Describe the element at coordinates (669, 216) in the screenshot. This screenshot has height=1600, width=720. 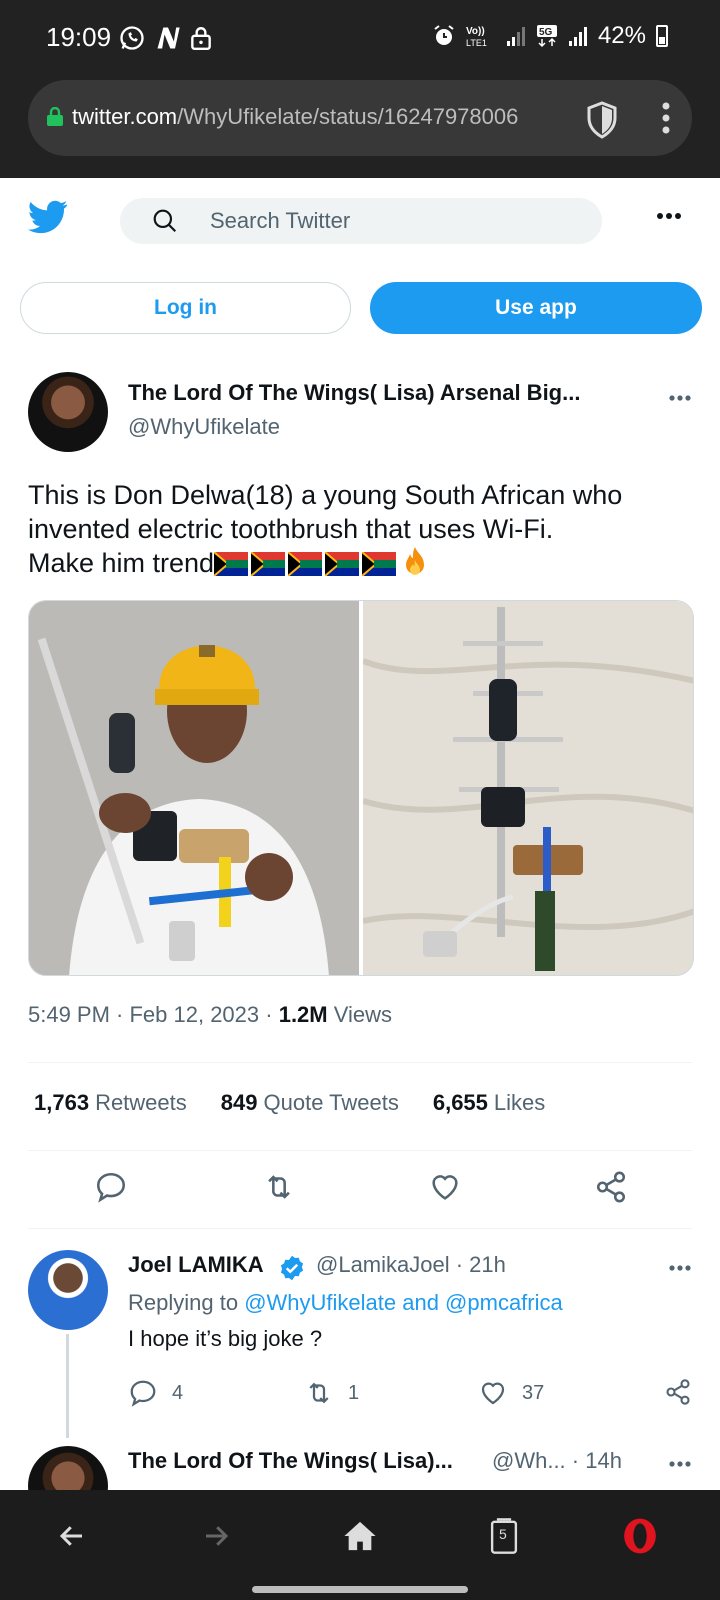
I see `more-options-icon` at that location.